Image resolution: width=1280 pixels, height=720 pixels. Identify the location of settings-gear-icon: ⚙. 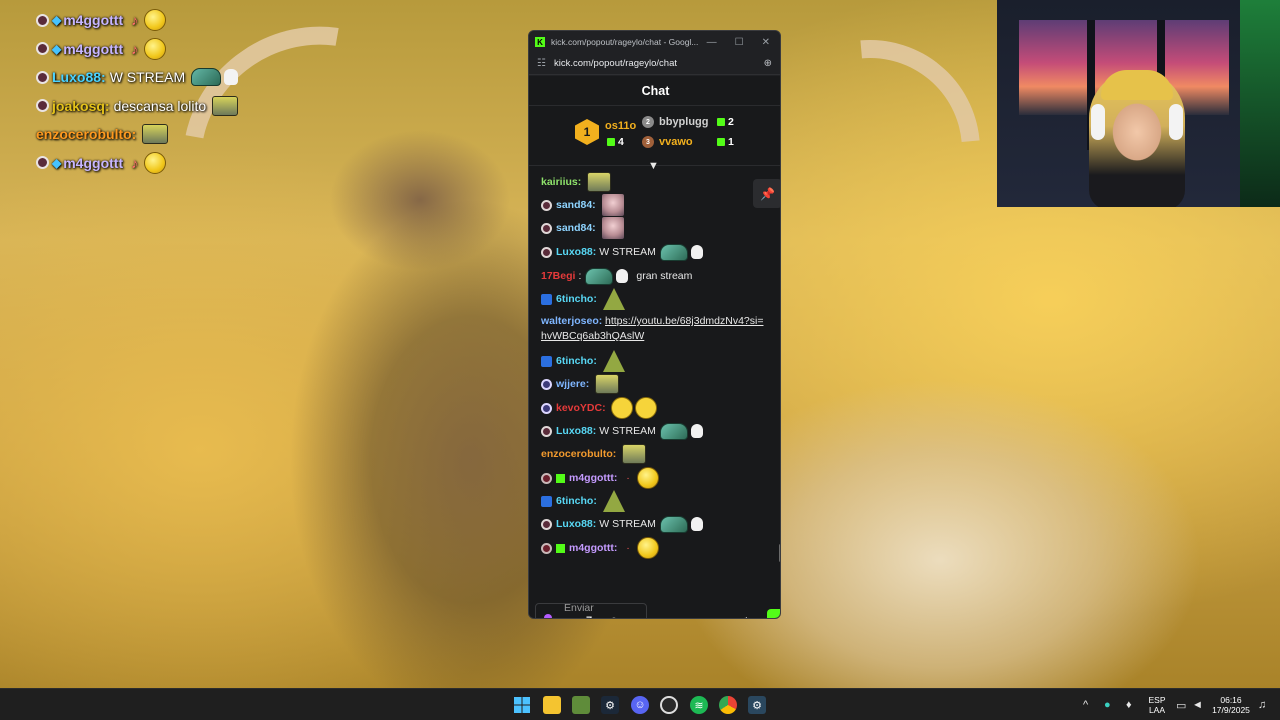
(746, 616).